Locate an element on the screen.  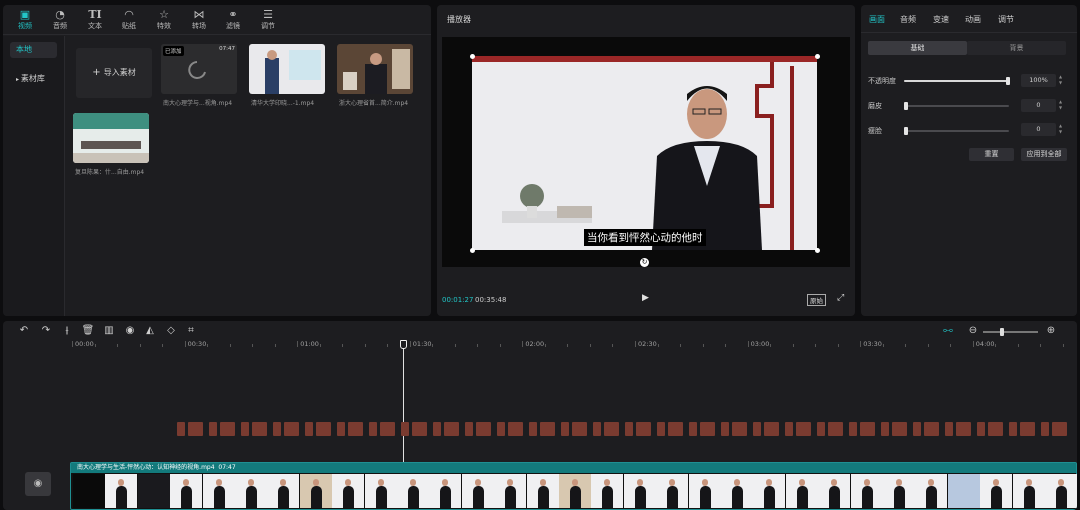
redo-icon: ↷ is located at coordinates (46, 330).